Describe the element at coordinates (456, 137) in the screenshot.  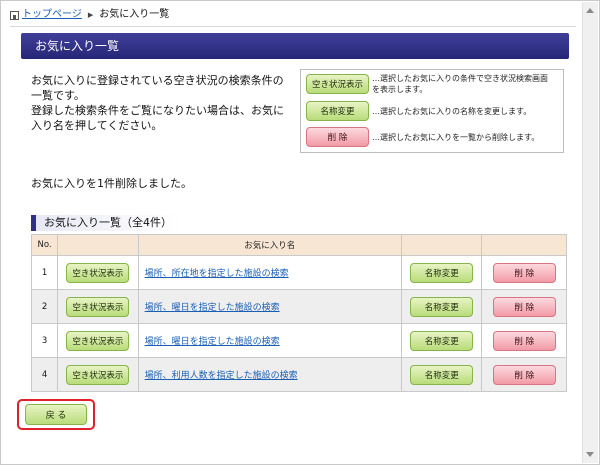
I see `legend-delete-desc: …選択したお気に入りを一覧から削除します。` at that location.